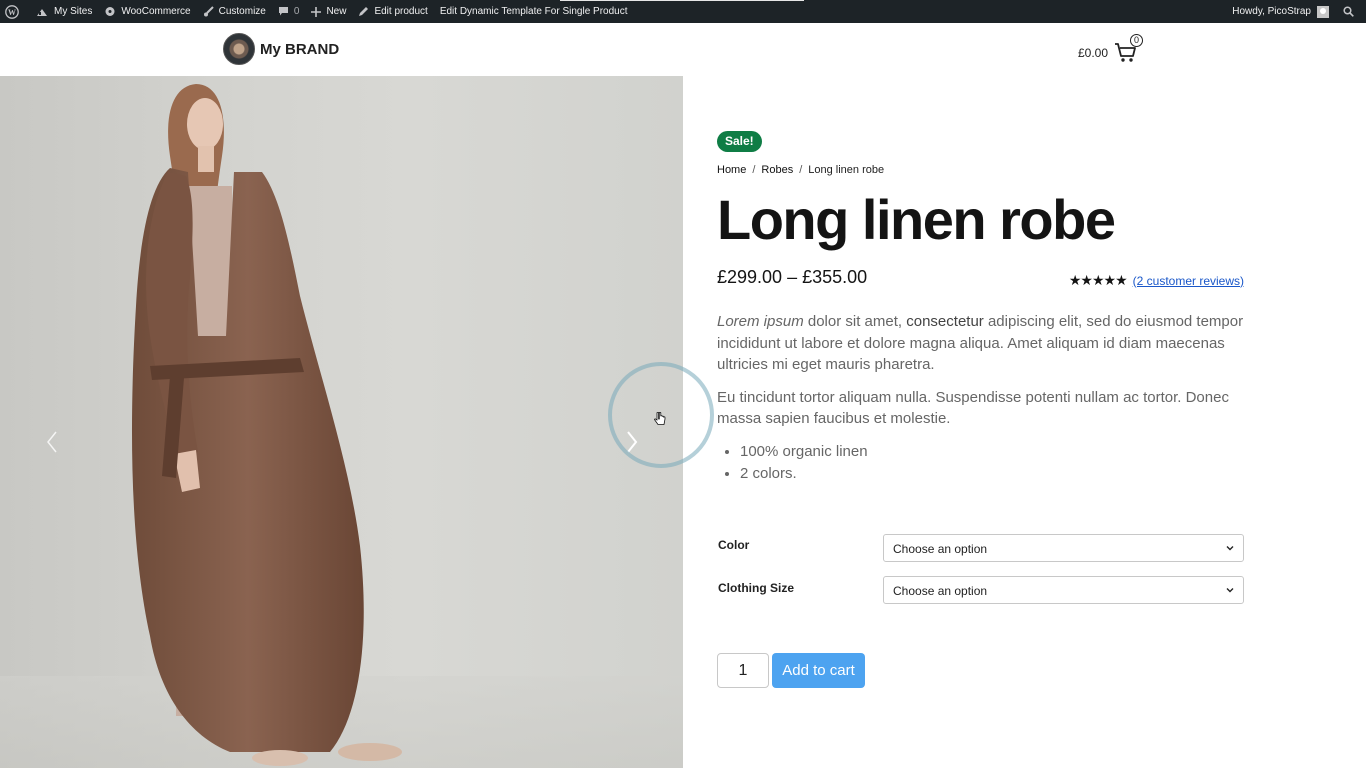 The height and width of the screenshot is (768, 1366). What do you see at coordinates (316, 11) in the screenshot?
I see `plus-icon` at bounding box center [316, 11].